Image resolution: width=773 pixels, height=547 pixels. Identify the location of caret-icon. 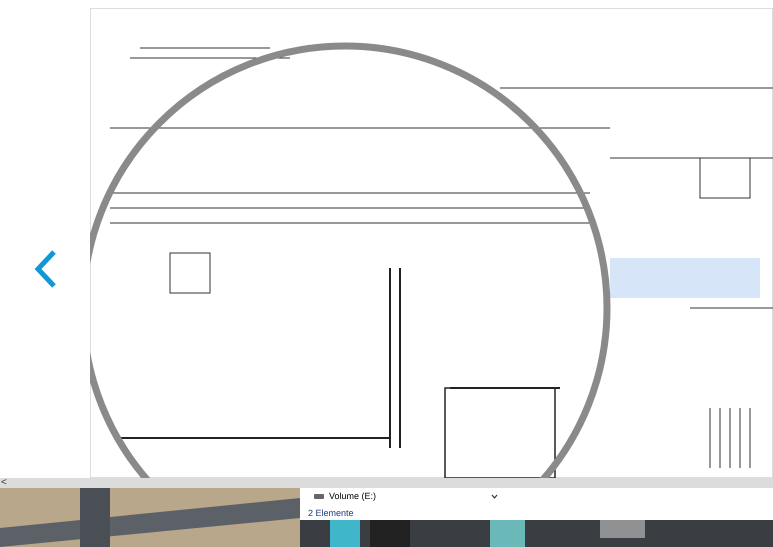
(494, 497).